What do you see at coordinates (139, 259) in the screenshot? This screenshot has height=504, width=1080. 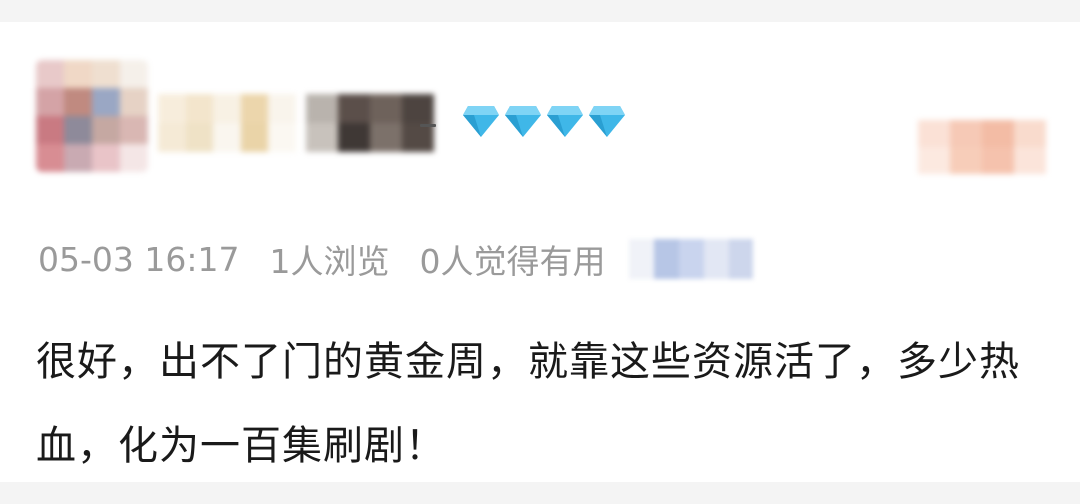 I see `timestamp: 05-03 16:17` at bounding box center [139, 259].